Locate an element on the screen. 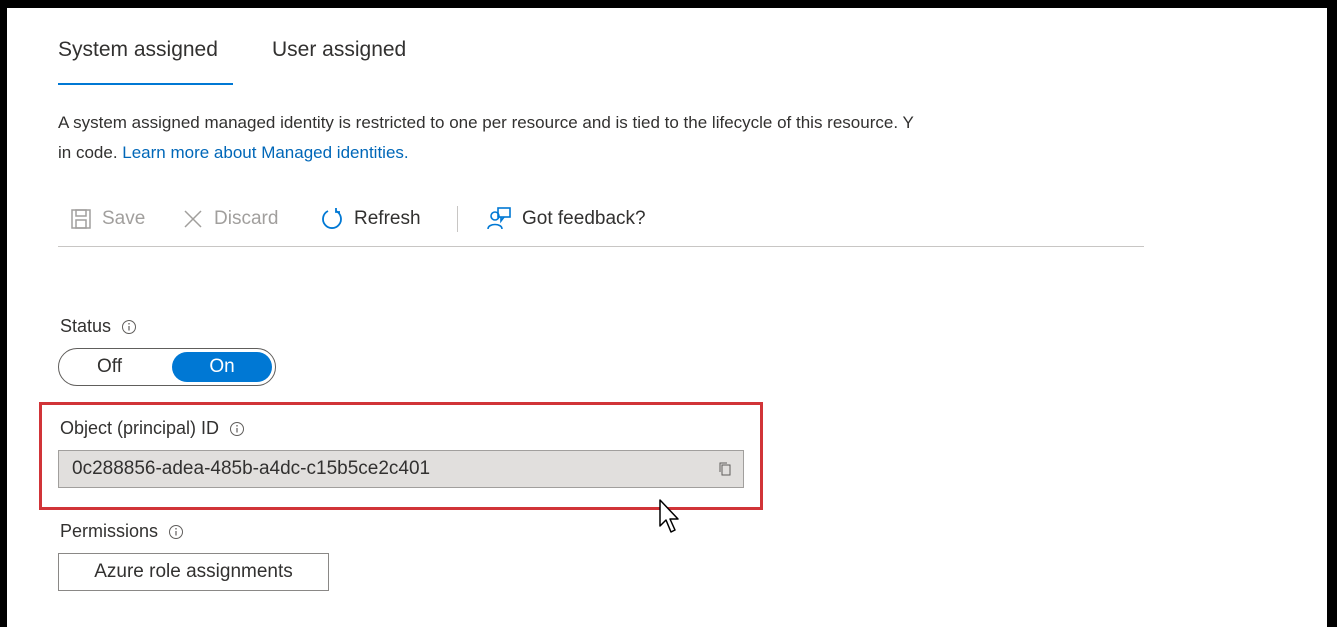  azure-role-assignments-button: Azure role assignments is located at coordinates (193, 572).